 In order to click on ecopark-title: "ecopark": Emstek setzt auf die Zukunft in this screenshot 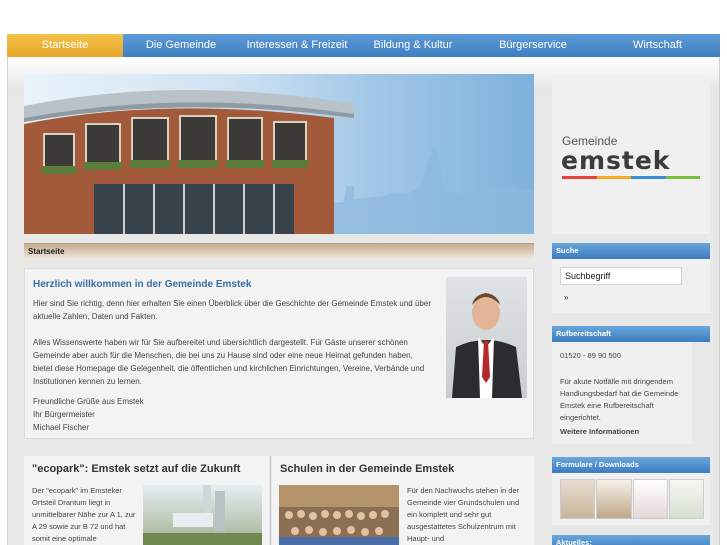, I will do `click(136, 469)`.